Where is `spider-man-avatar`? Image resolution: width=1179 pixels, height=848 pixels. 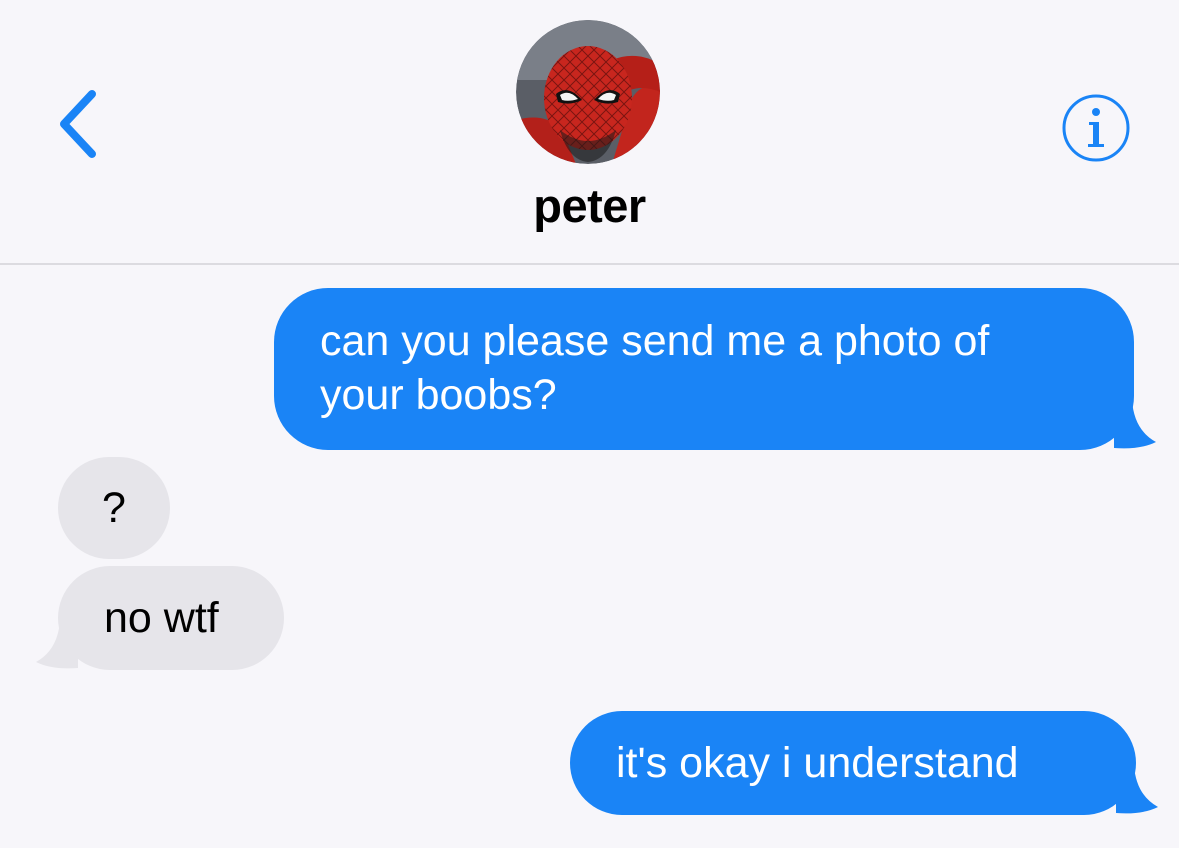 spider-man-avatar is located at coordinates (588, 92).